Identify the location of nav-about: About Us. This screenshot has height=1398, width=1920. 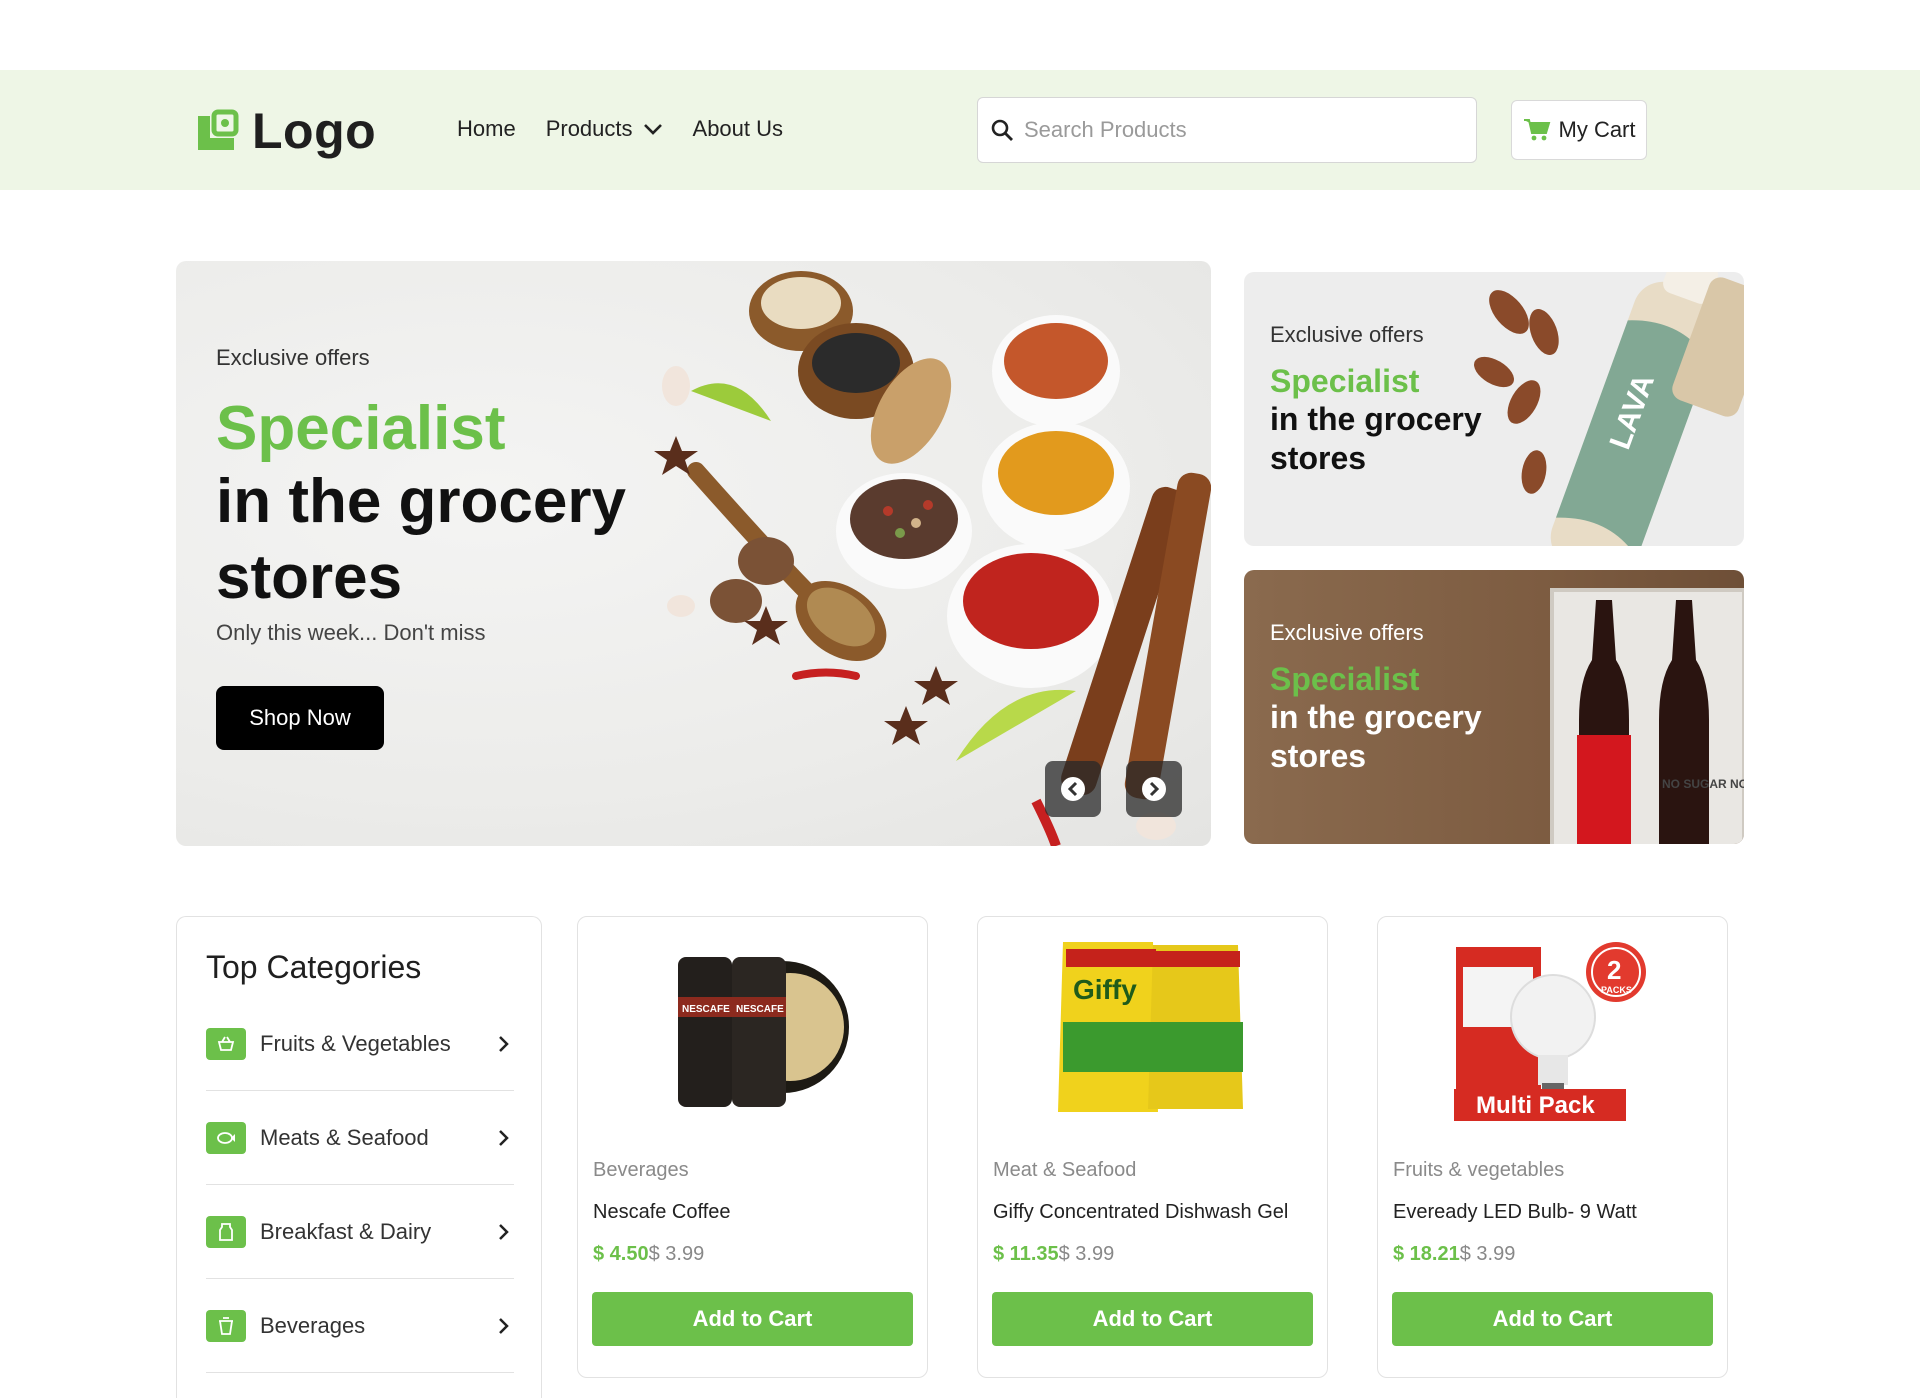
(738, 129).